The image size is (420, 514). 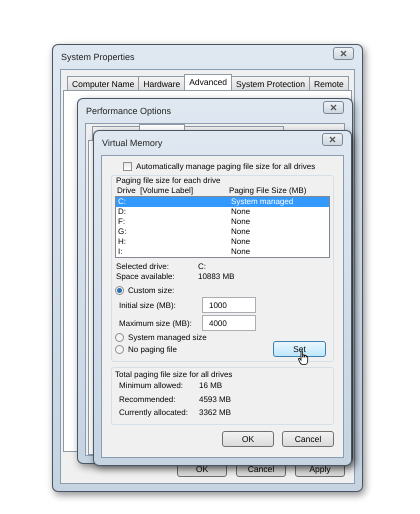 What do you see at coordinates (226, 166) in the screenshot?
I see `checkbox-label: Automatically manage paging file size for all drives` at bounding box center [226, 166].